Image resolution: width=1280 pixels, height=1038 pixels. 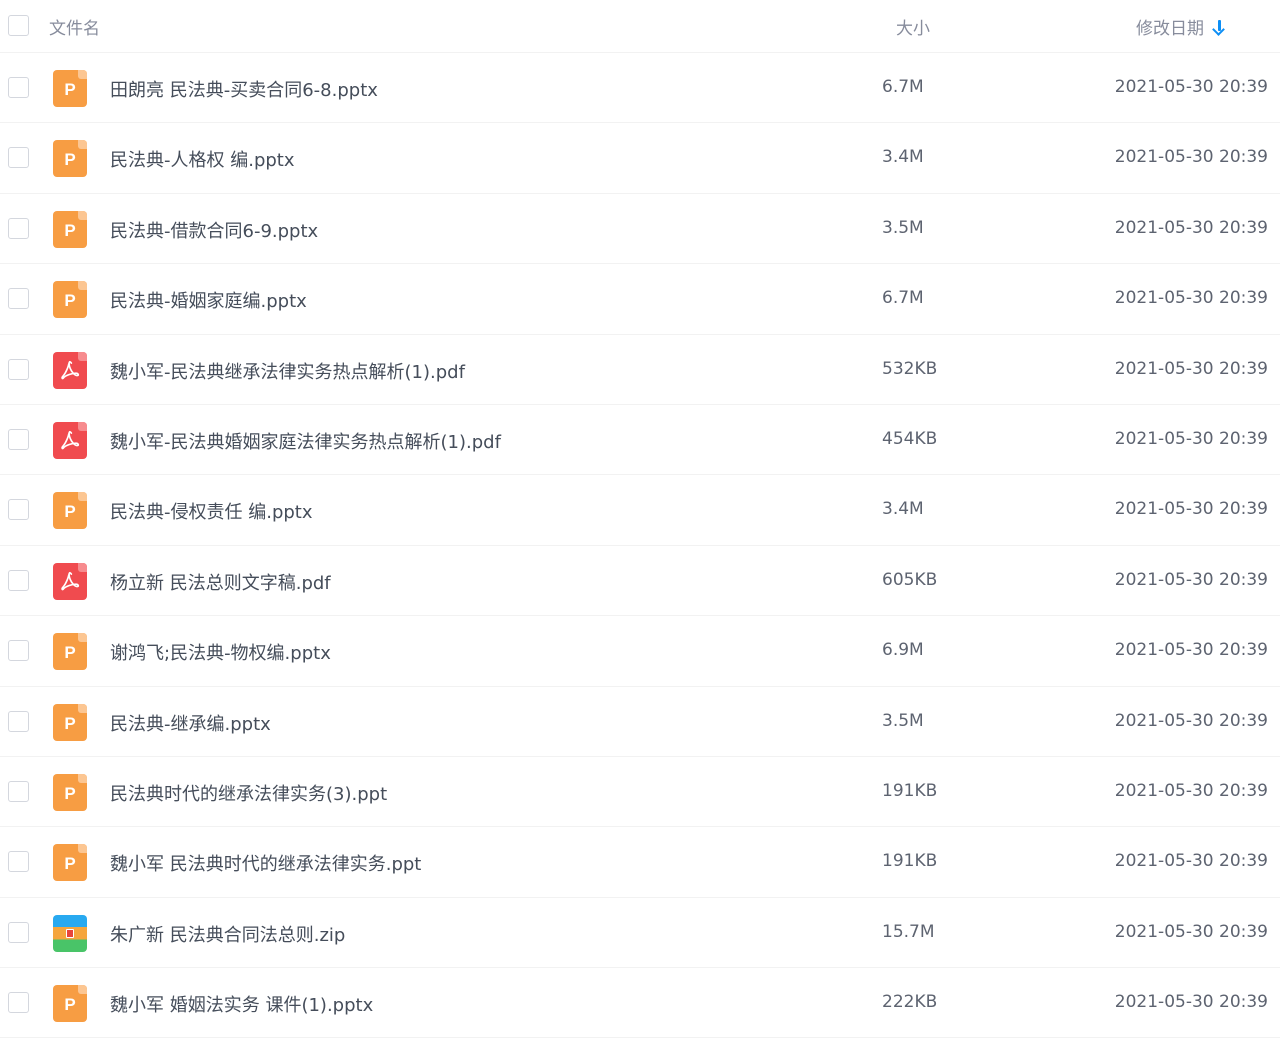 I want to click on file-name: 民法典-借款合同6-9.pptx, so click(x=214, y=230).